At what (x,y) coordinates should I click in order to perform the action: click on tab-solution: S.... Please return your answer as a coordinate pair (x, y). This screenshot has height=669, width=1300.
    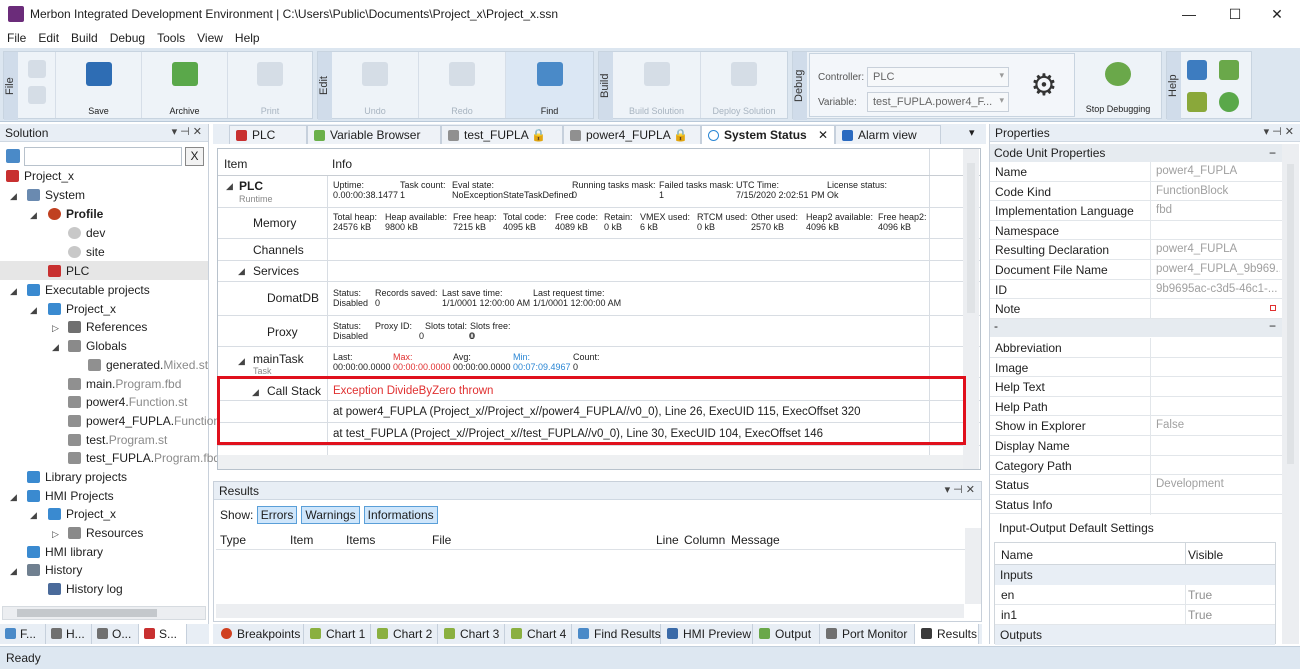
    Looking at the image, I should click on (163, 634).